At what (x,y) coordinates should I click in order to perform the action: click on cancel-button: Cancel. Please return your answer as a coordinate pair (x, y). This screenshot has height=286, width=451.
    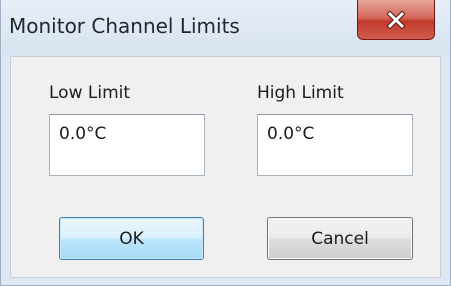
    Looking at the image, I should click on (340, 238).